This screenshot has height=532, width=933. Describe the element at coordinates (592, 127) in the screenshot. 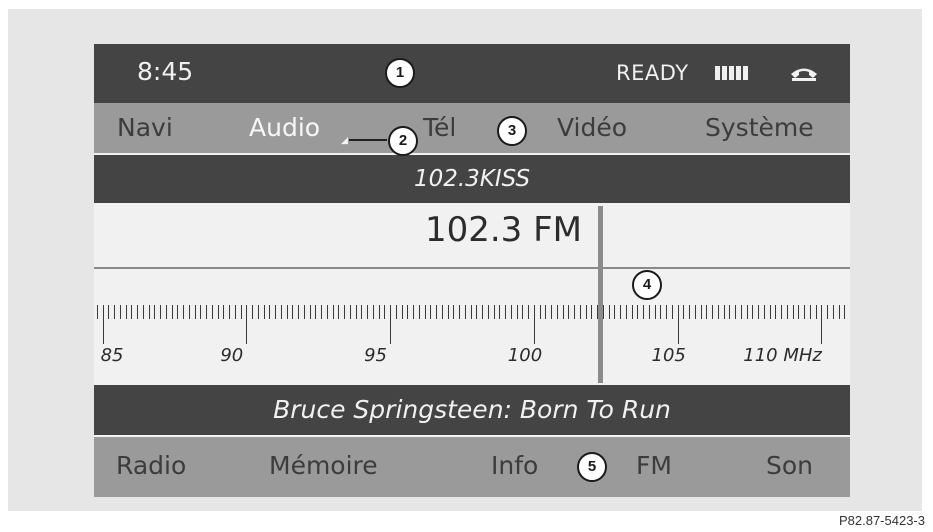

I see `menu-item-video: Vidéo` at that location.